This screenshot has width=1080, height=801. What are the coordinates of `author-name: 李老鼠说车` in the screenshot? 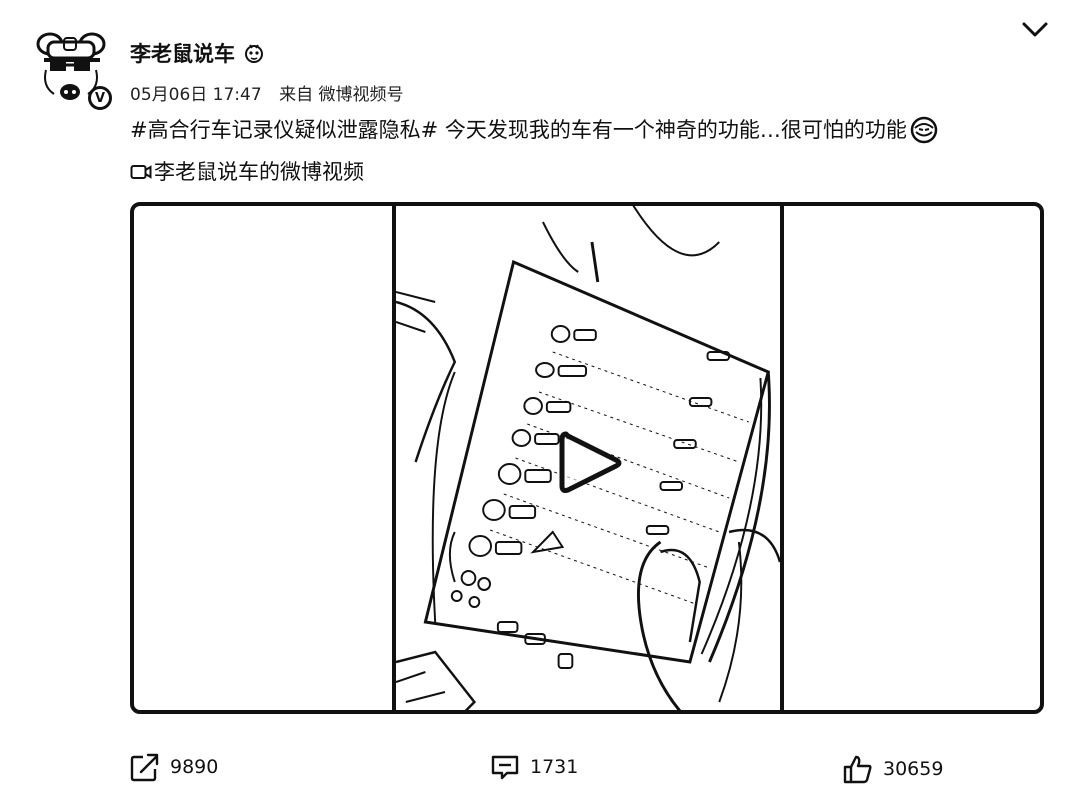 It's located at (182, 53).